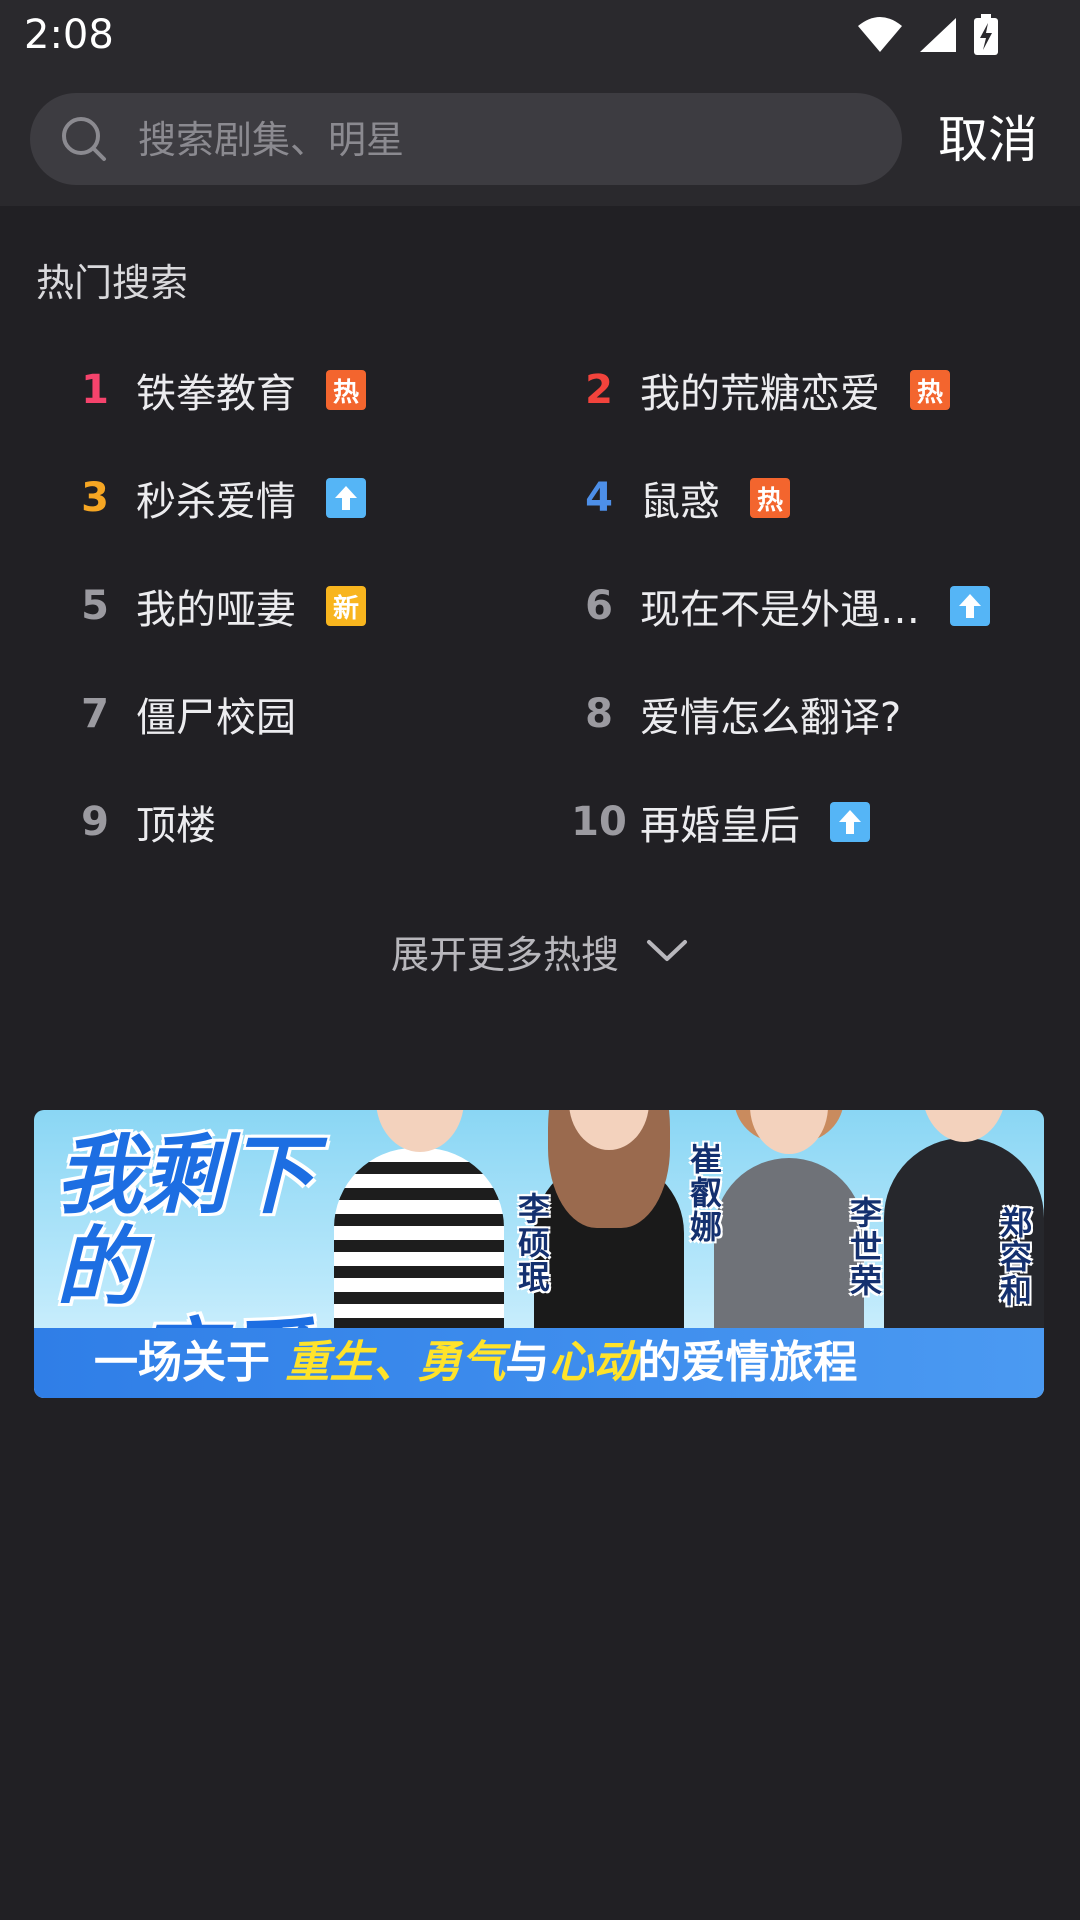 Image resolution: width=1080 pixels, height=1920 pixels. I want to click on hot-search-item-9: 9 顶楼, so click(304, 822).